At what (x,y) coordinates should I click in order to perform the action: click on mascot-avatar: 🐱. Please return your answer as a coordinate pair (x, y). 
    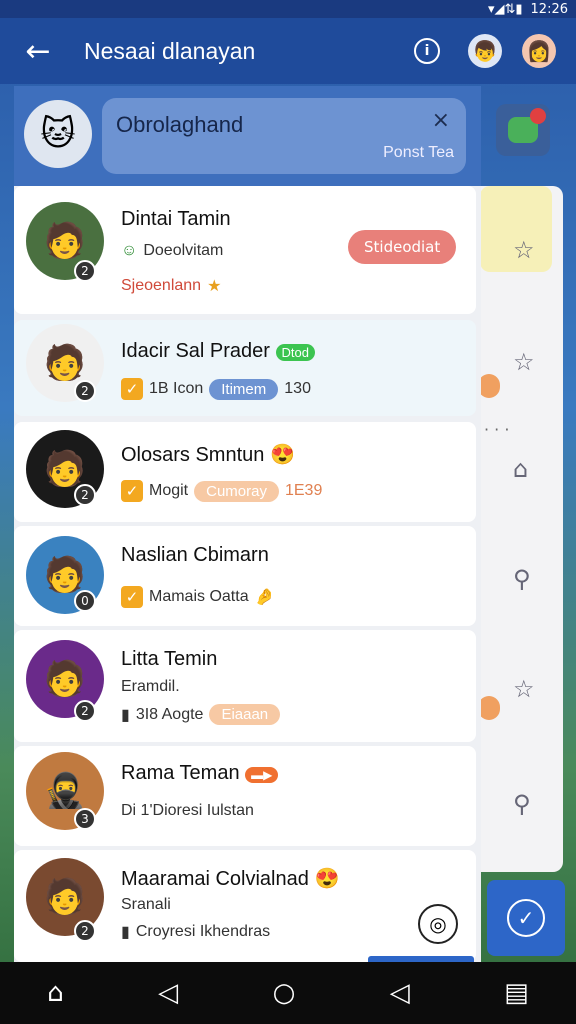
    Looking at the image, I should click on (58, 134).